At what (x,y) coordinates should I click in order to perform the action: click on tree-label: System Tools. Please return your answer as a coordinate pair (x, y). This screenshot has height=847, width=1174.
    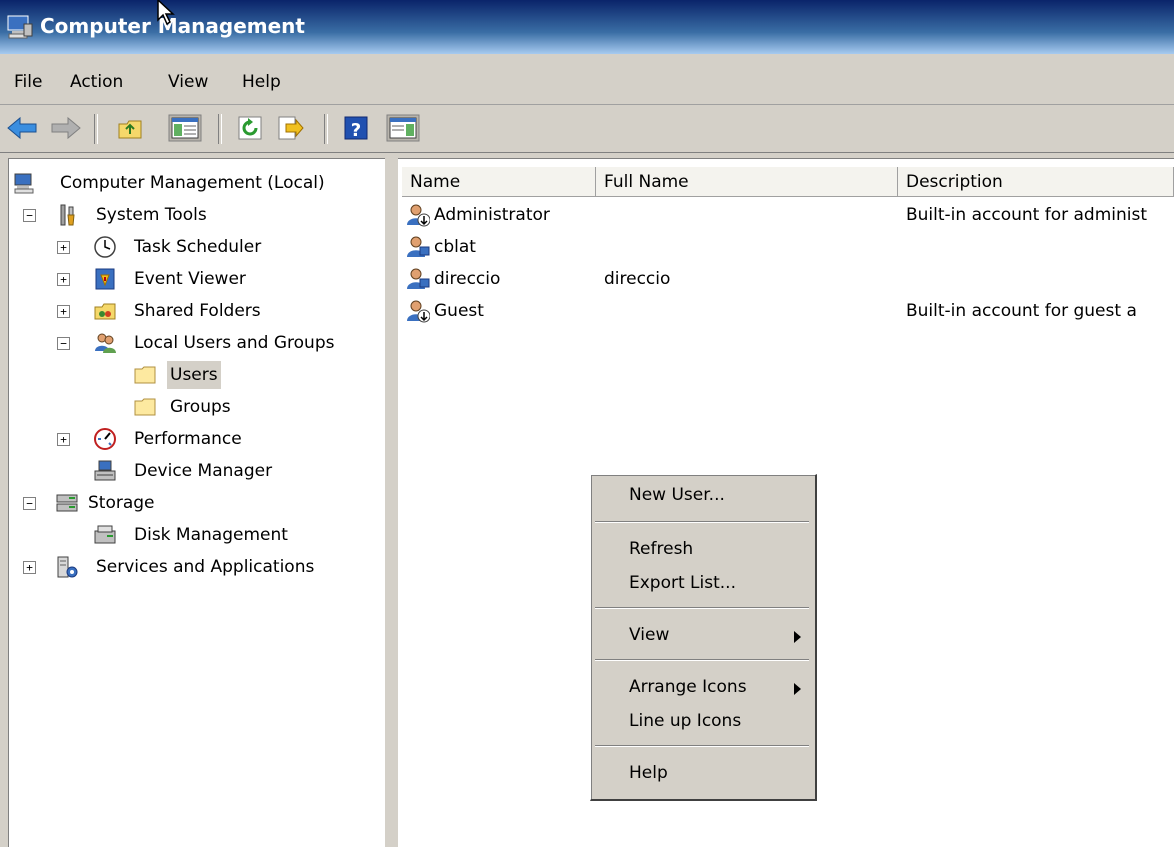
    Looking at the image, I should click on (151, 215).